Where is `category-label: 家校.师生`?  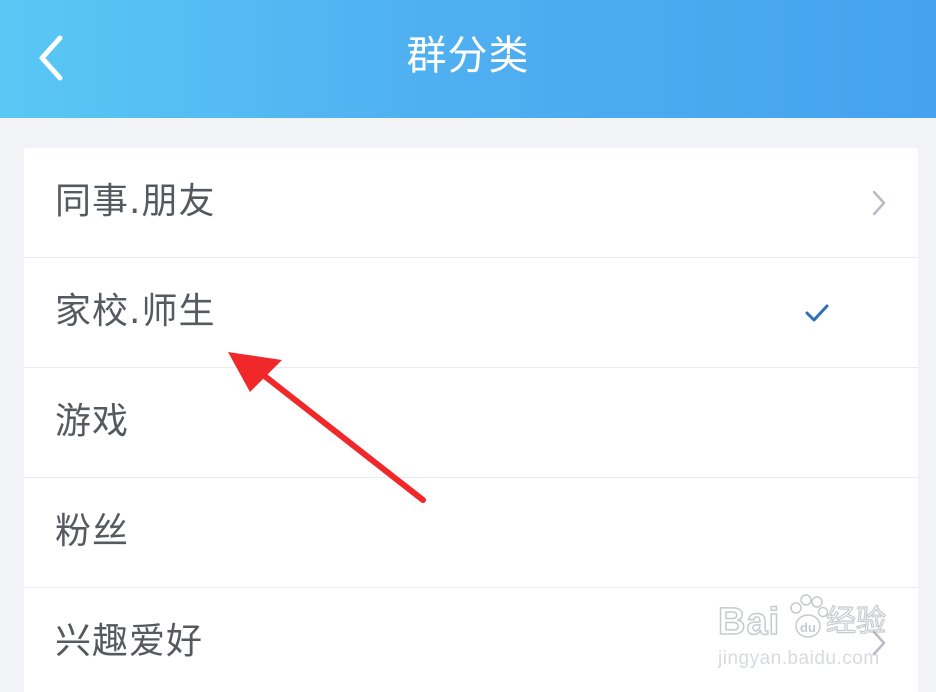 category-label: 家校.师生 is located at coordinates (135, 311).